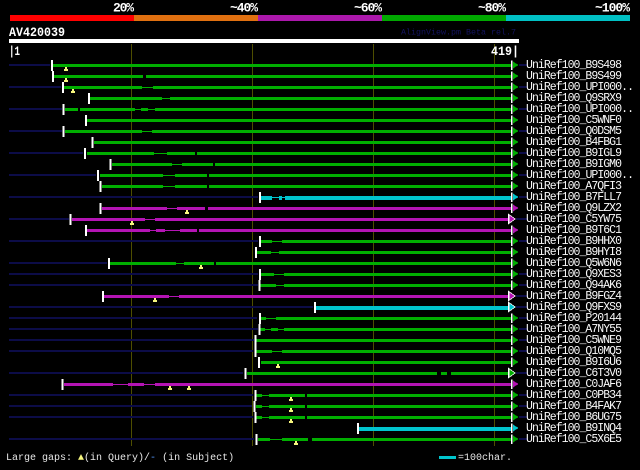  Describe the element at coordinates (612, 8) in the screenshot. I see `svg-text: ~100%` at that location.